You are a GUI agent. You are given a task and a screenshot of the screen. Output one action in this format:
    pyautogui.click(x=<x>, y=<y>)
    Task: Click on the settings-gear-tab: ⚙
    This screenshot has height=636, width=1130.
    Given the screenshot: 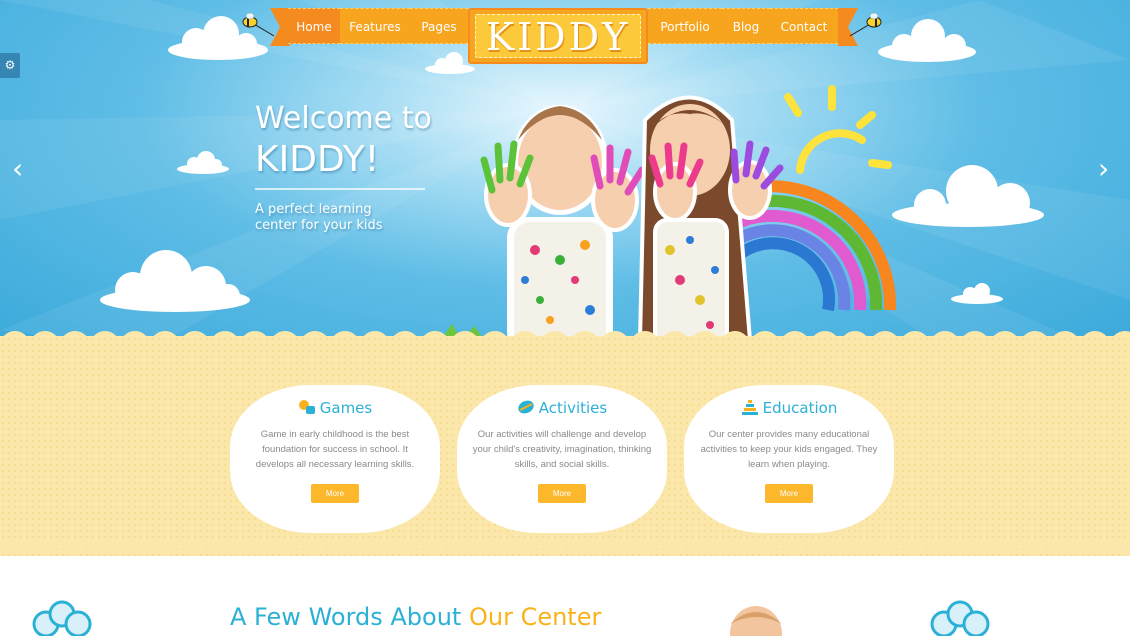 What is the action you would take?
    pyautogui.click(x=10, y=65)
    